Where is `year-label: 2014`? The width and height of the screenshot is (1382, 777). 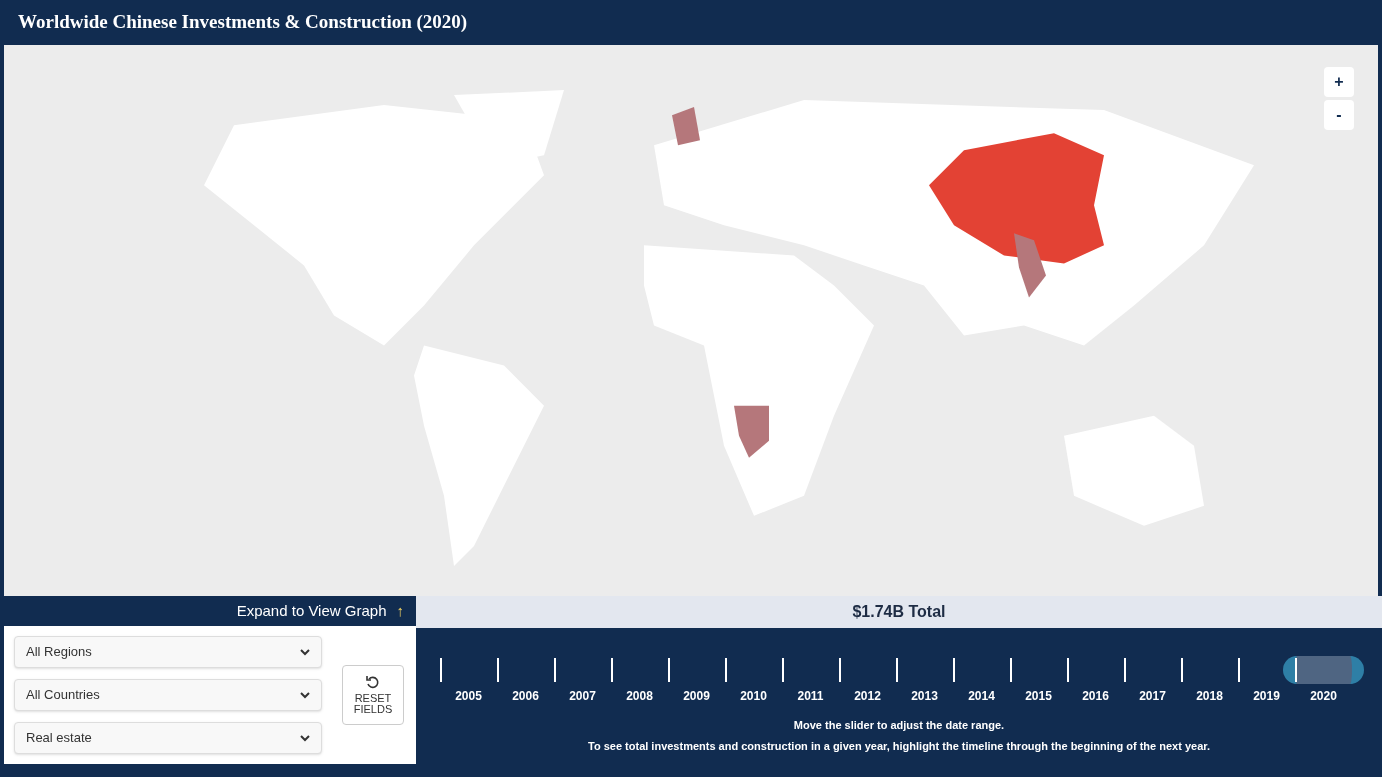
year-label: 2014 is located at coordinates (981, 696).